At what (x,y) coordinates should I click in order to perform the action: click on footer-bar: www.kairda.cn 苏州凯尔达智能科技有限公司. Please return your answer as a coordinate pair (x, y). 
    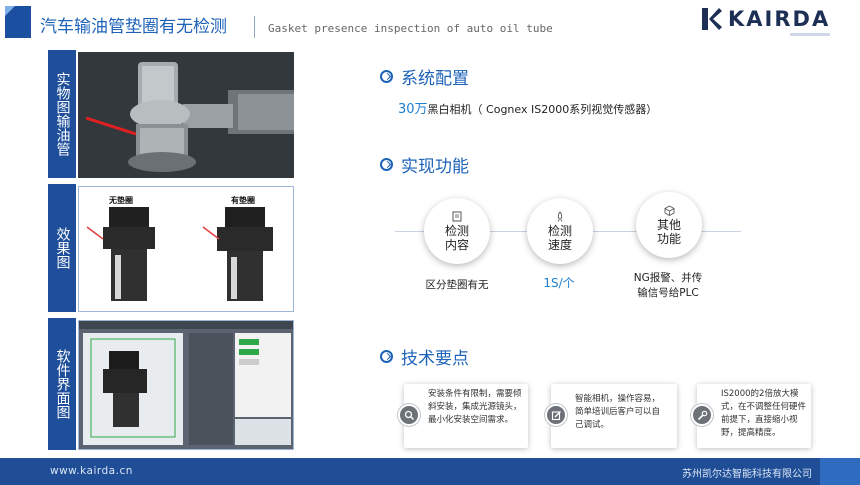
    Looking at the image, I should click on (430, 471).